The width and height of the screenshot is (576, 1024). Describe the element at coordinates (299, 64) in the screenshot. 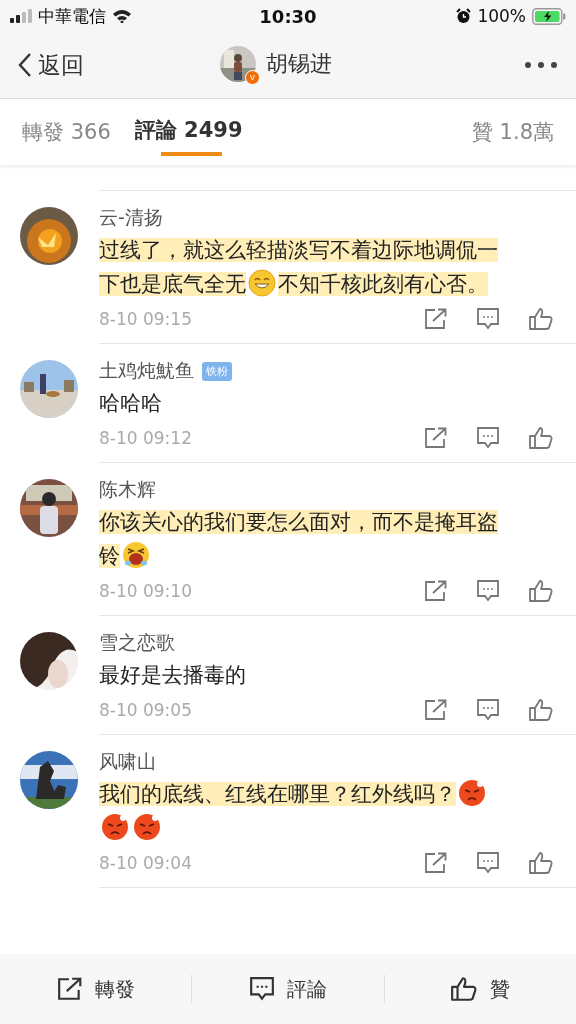

I see `profile-name: 胡锡进` at that location.